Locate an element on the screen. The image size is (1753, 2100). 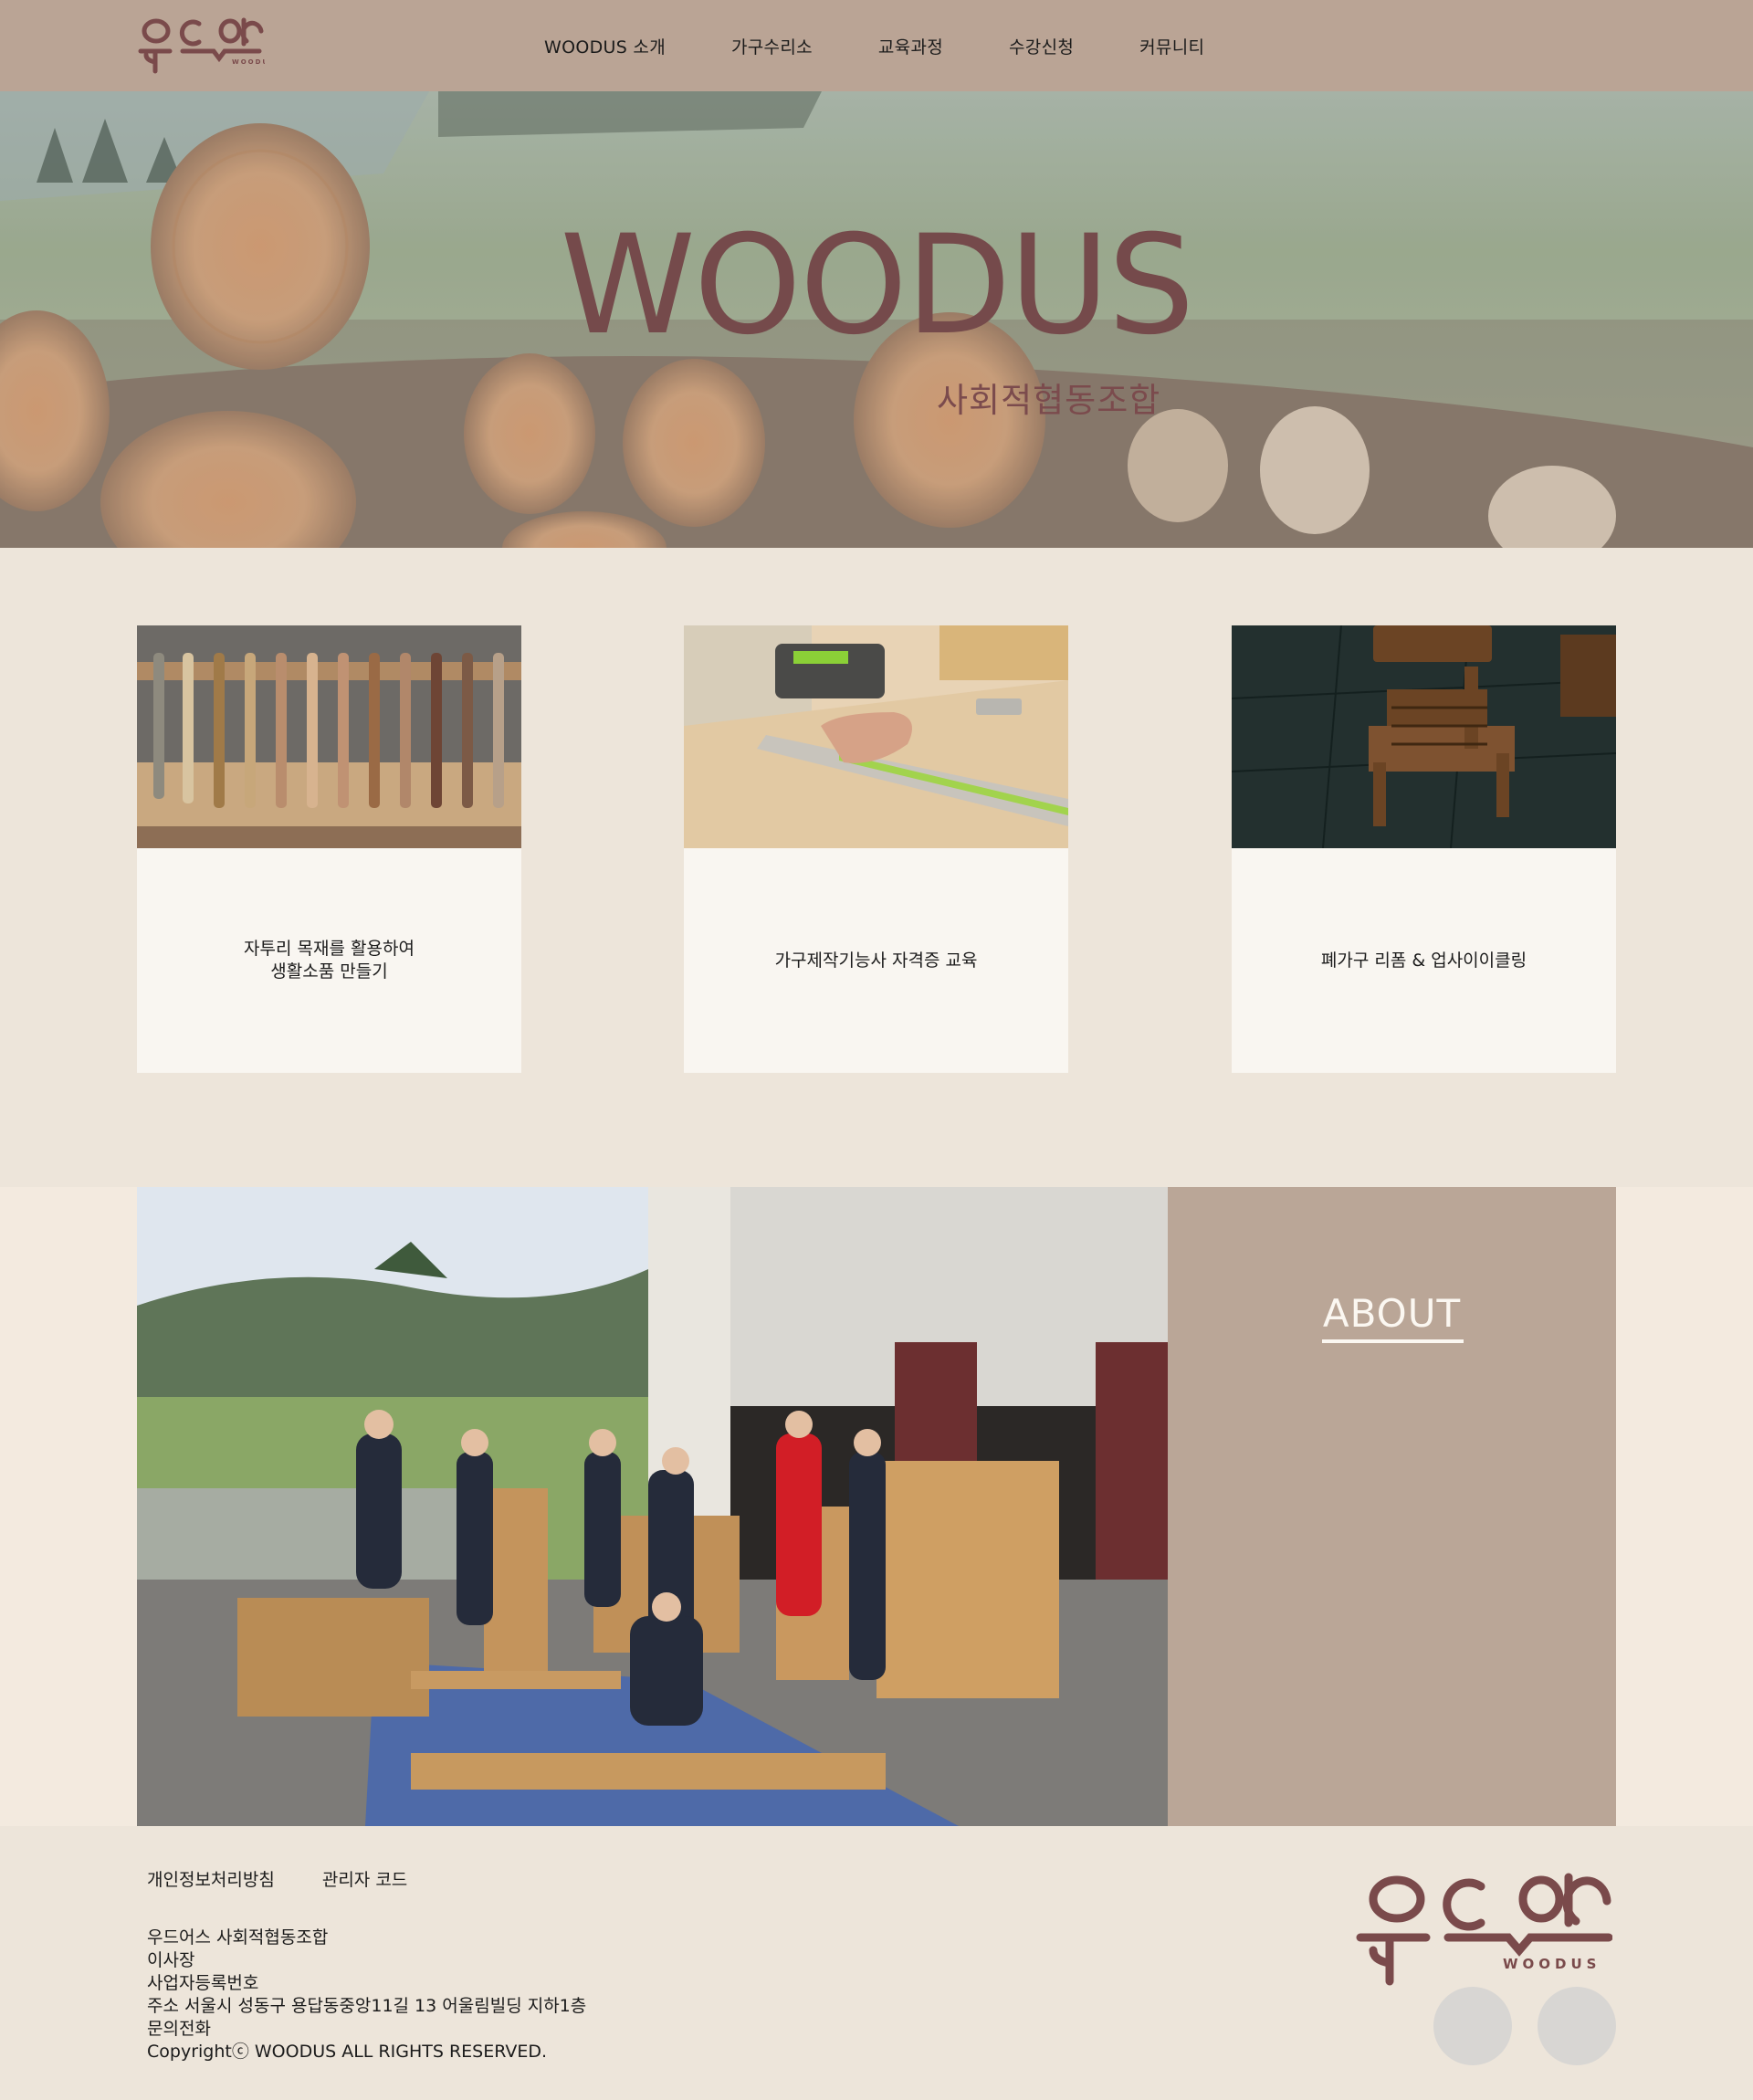
phone-label: 문의전화 is located at coordinates (179, 2029).